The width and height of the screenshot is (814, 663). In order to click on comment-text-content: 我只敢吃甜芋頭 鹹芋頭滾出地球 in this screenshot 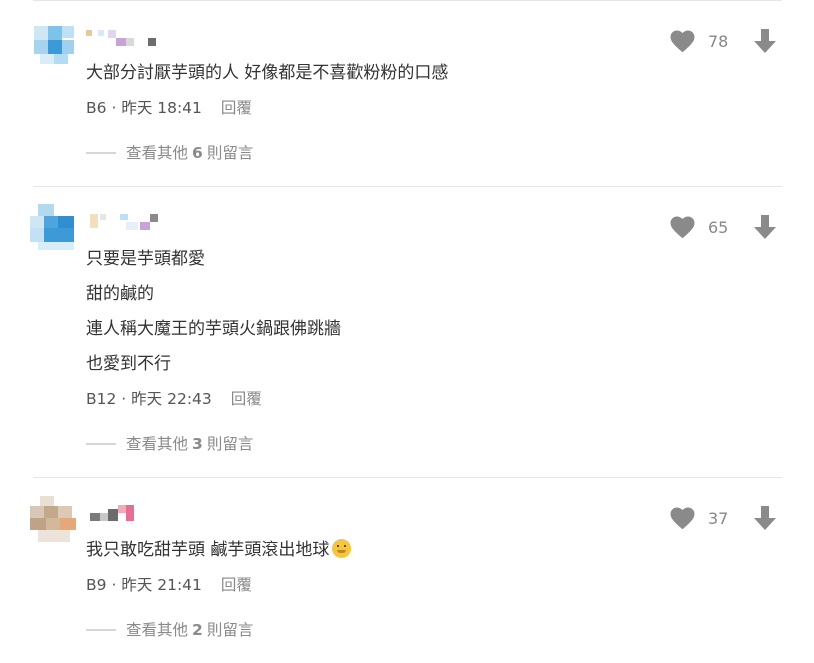, I will do `click(208, 550)`.